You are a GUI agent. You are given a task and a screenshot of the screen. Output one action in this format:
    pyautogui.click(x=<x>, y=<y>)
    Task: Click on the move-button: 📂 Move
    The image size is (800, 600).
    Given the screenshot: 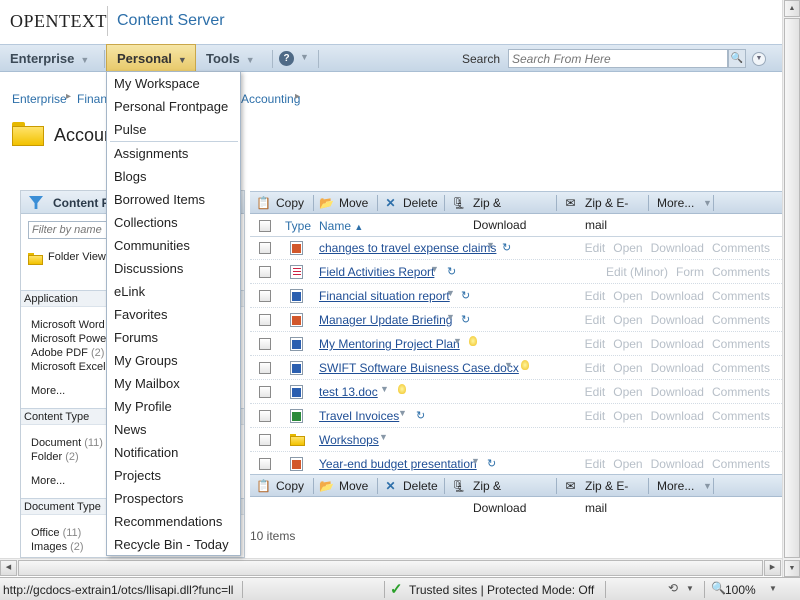 What is the action you would take?
    pyautogui.click(x=347, y=486)
    